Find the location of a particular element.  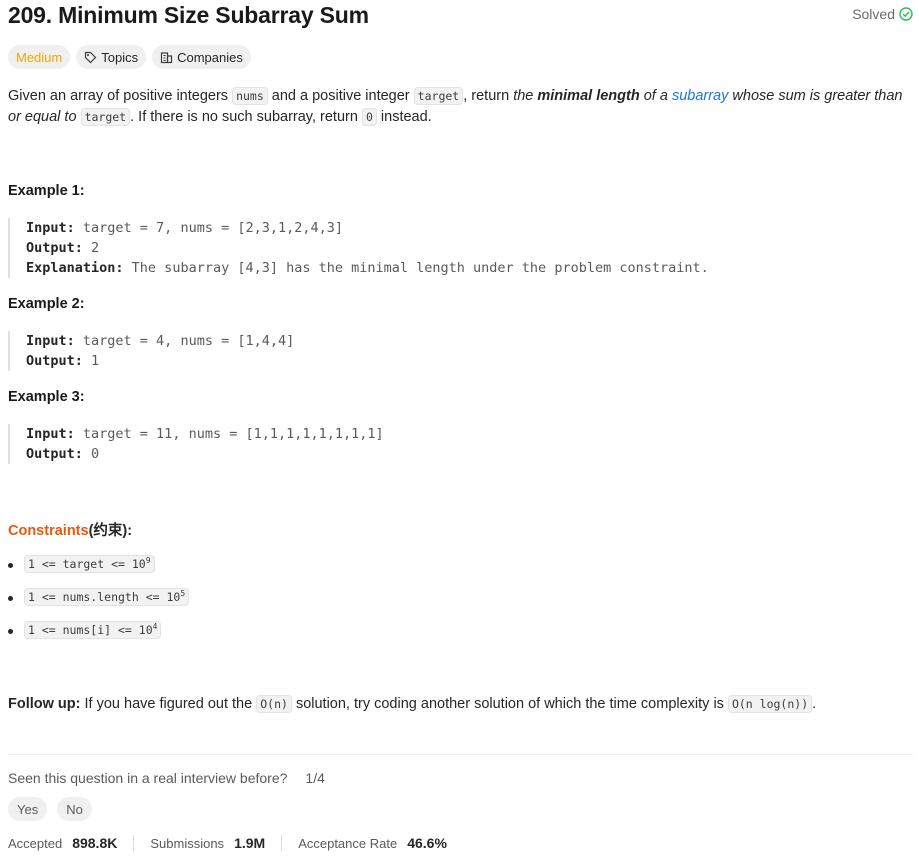

inline-code: nums is located at coordinates (250, 96).